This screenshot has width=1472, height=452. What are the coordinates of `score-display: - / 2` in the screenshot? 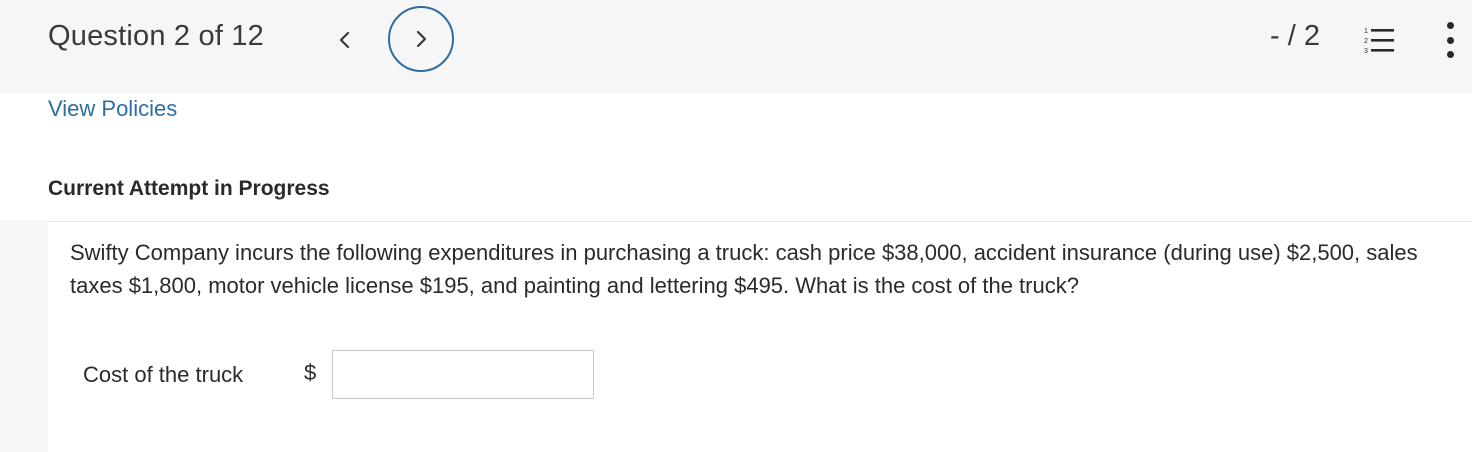 It's located at (1295, 36).